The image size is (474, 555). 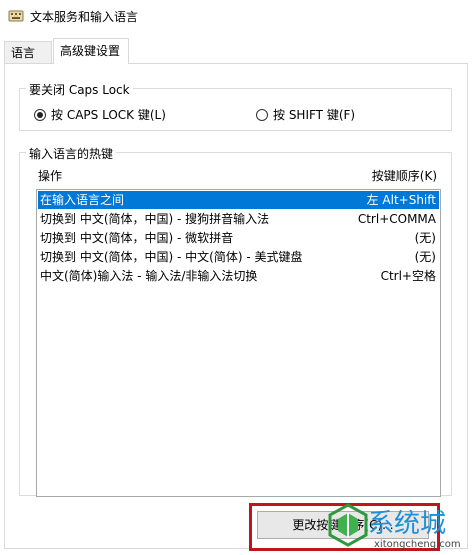 I want to click on radio-shift: 按 SHIFT 键(F), so click(x=305, y=114).